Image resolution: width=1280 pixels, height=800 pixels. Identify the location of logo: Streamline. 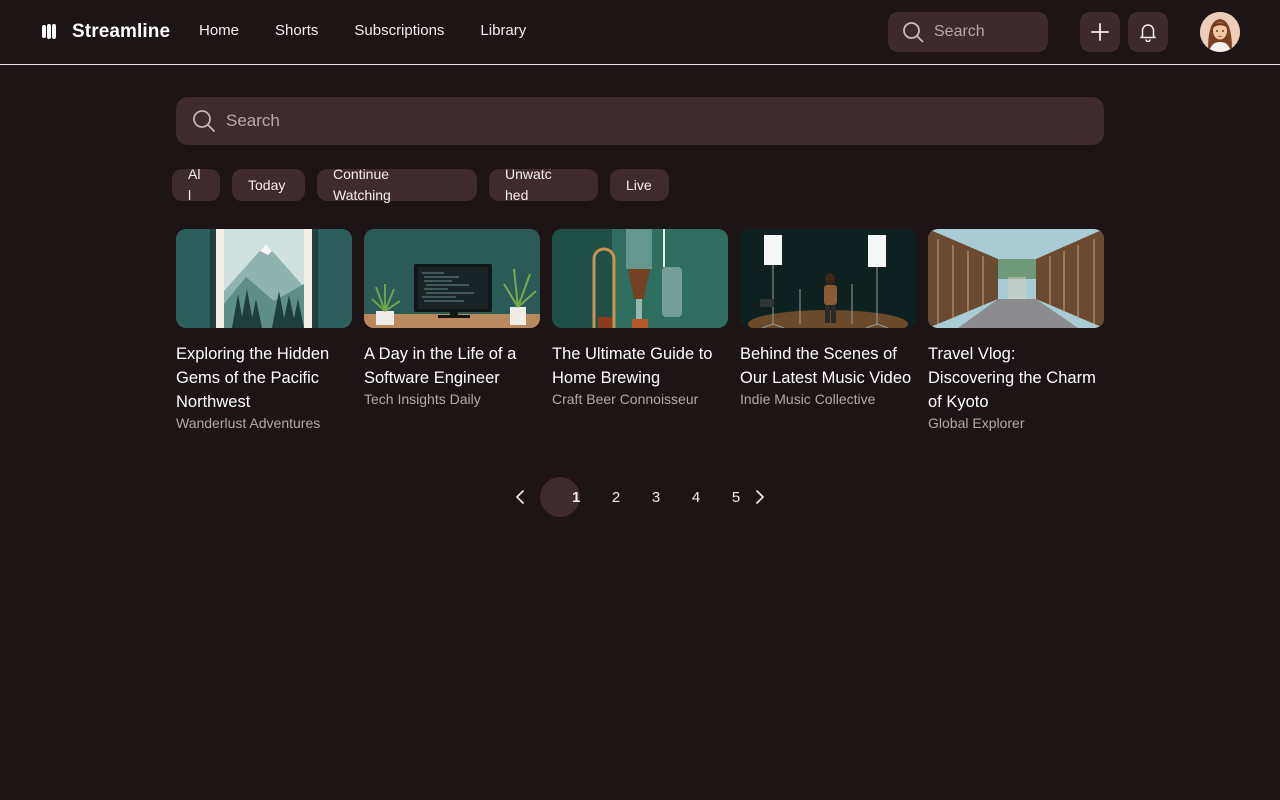
(105, 32).